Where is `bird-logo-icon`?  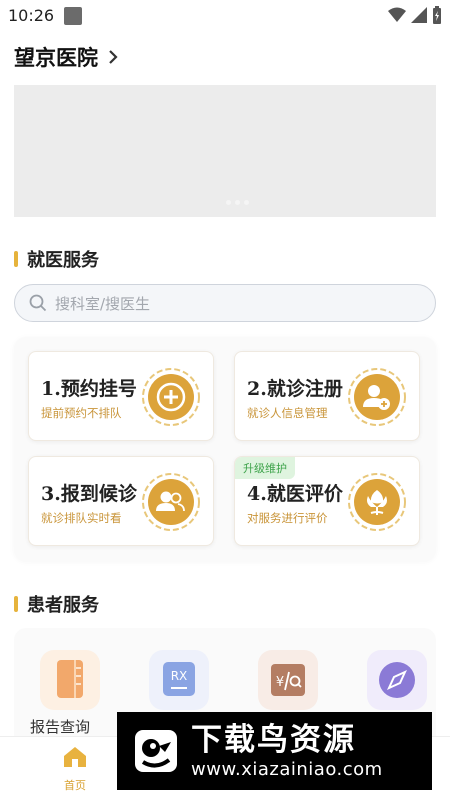
bird-logo-icon is located at coordinates (156, 751).